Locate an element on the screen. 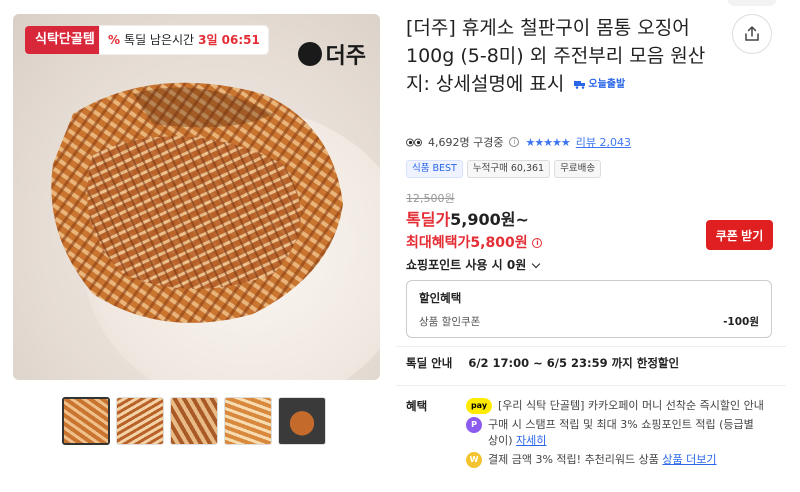  timer-value: 3일 06:51 is located at coordinates (229, 40).